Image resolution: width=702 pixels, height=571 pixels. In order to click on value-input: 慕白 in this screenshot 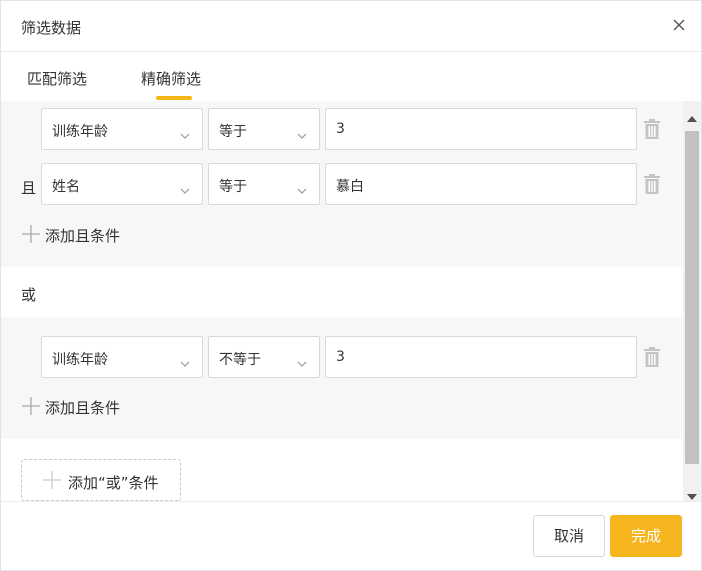, I will do `click(481, 184)`.